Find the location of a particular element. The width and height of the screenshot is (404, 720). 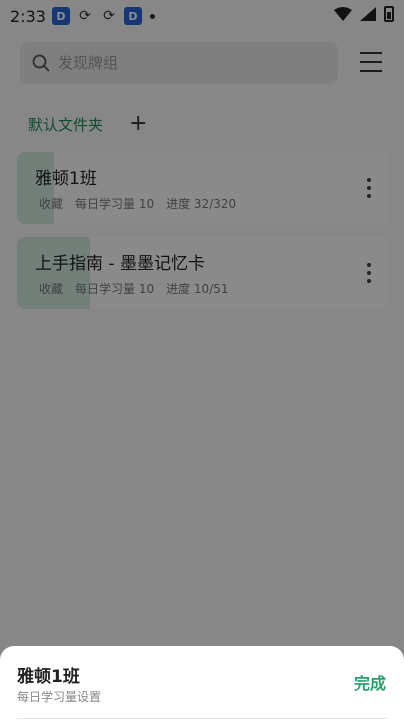

done-button: 完成 is located at coordinates (370, 682).